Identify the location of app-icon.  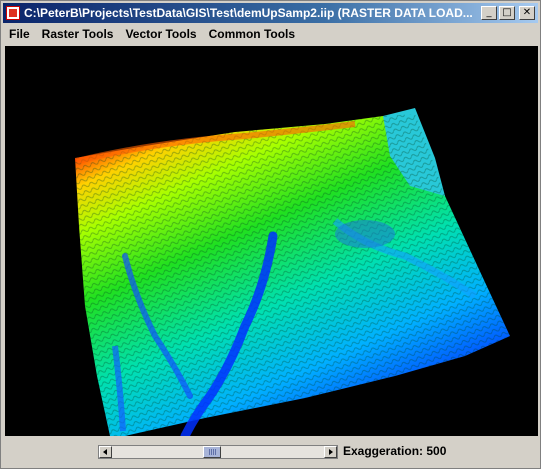
(13, 13).